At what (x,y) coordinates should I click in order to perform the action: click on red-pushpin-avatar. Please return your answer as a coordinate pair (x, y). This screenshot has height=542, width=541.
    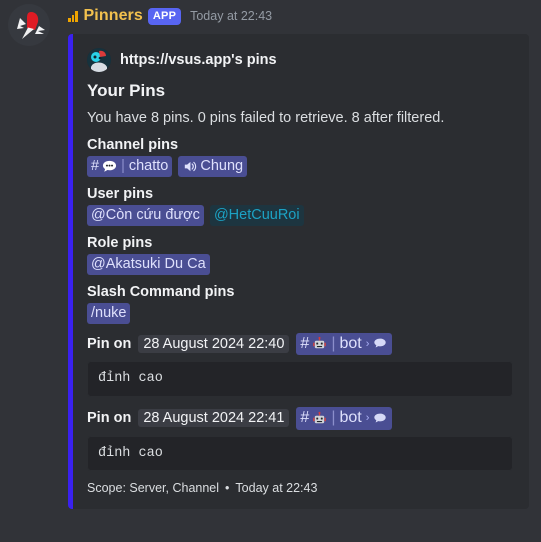
    Looking at the image, I should click on (29, 25).